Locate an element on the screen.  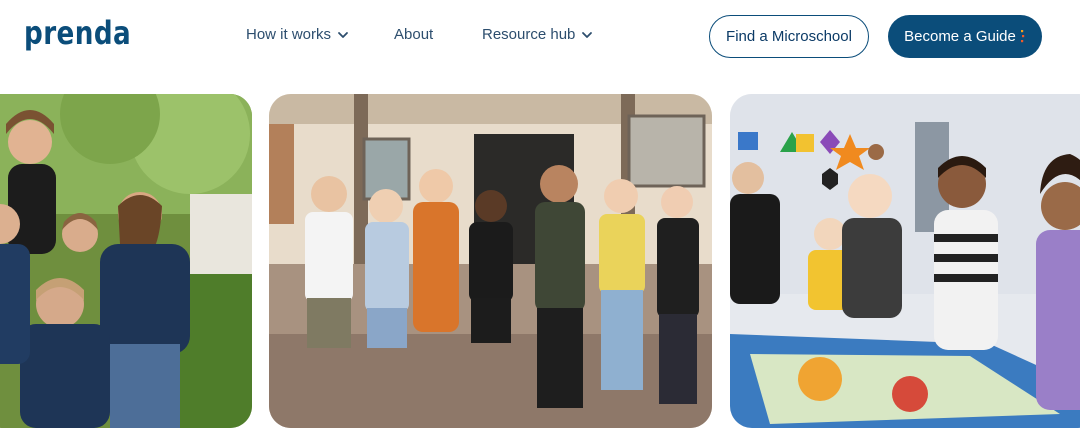
spark-icon is located at coordinates (1022, 35).